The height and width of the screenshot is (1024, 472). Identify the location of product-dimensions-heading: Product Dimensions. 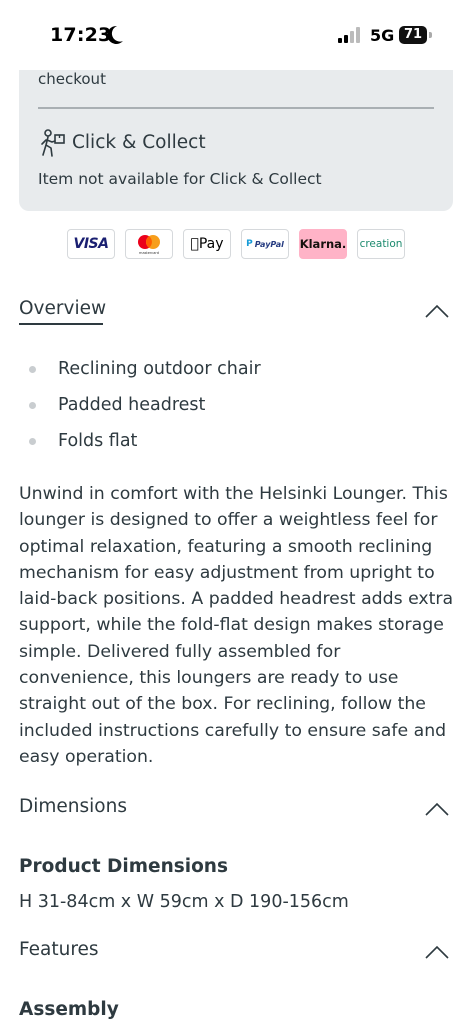
(123, 866).